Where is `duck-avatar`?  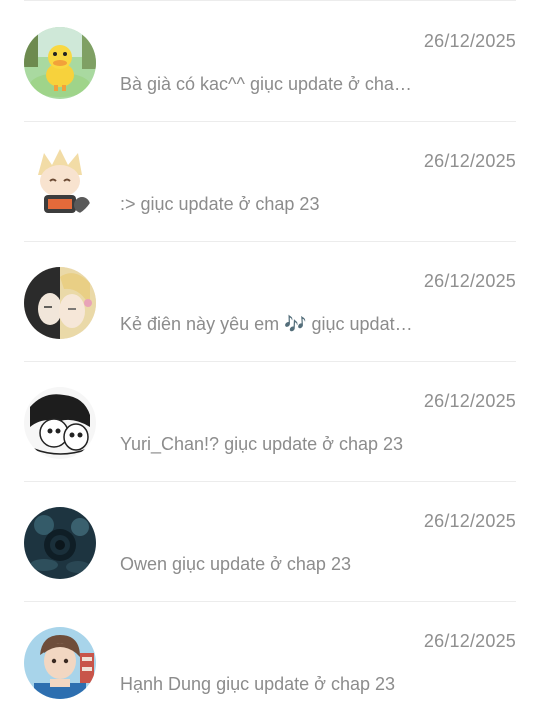 duck-avatar is located at coordinates (60, 63).